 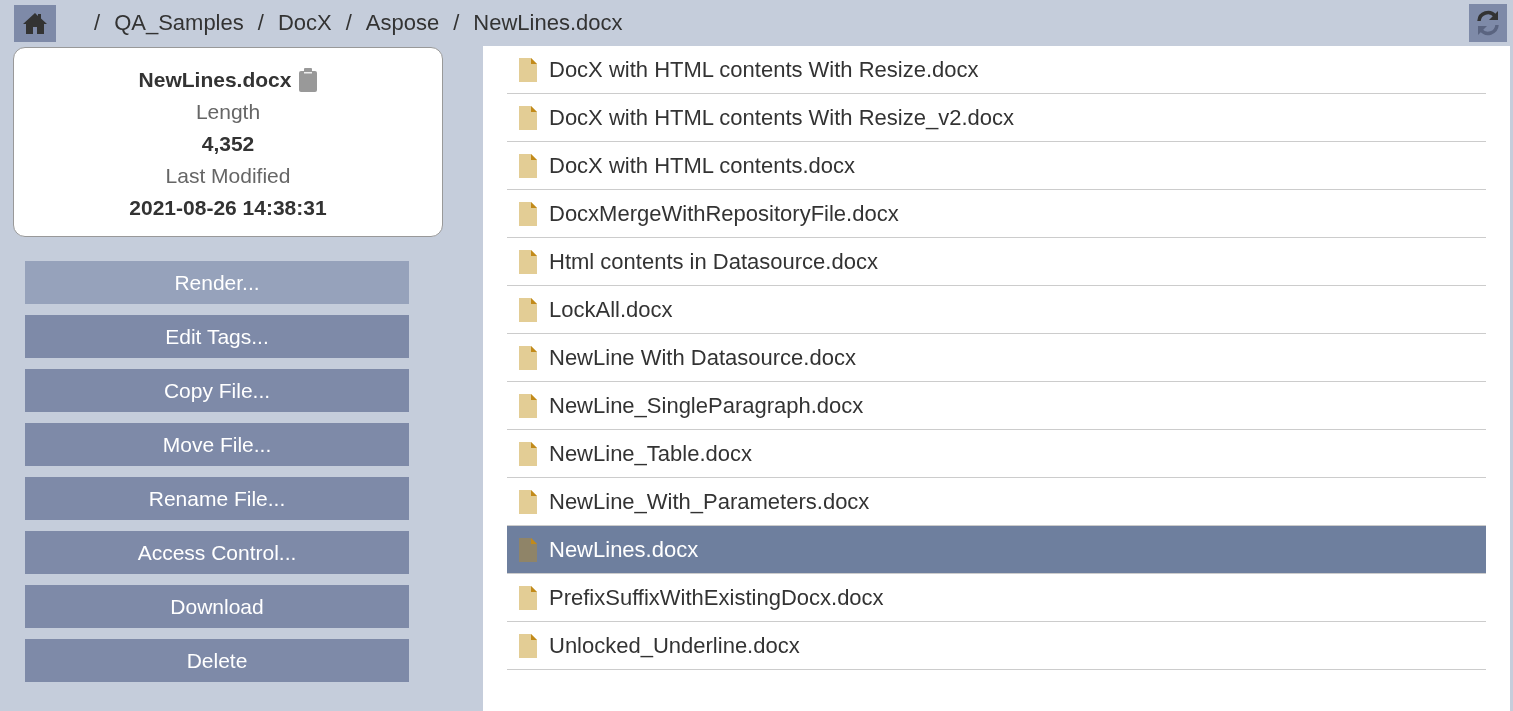 I want to click on file-name: PrefixSuffixWithExistingDocx.docx, so click(x=716, y=597).